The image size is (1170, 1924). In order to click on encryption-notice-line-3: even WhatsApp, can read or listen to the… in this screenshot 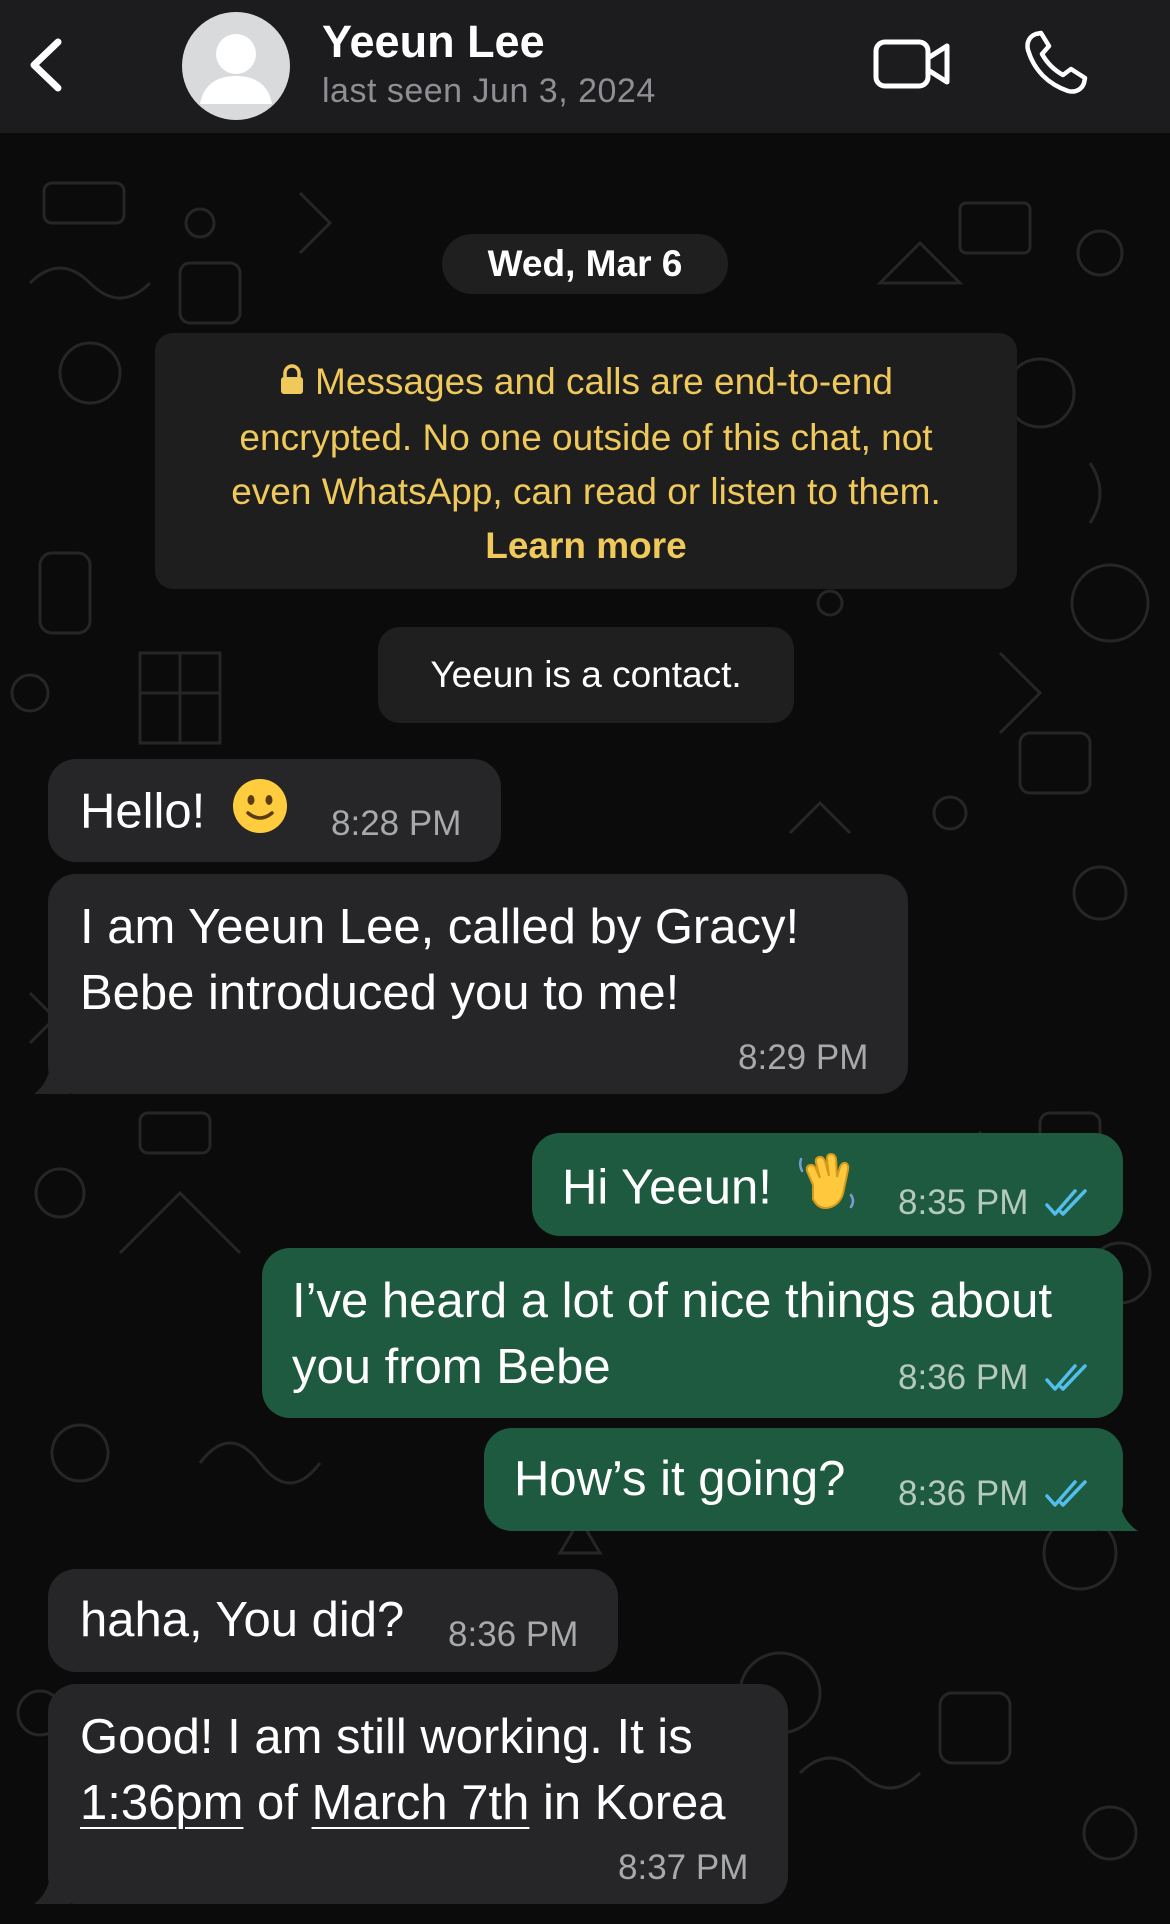, I will do `click(586, 491)`.